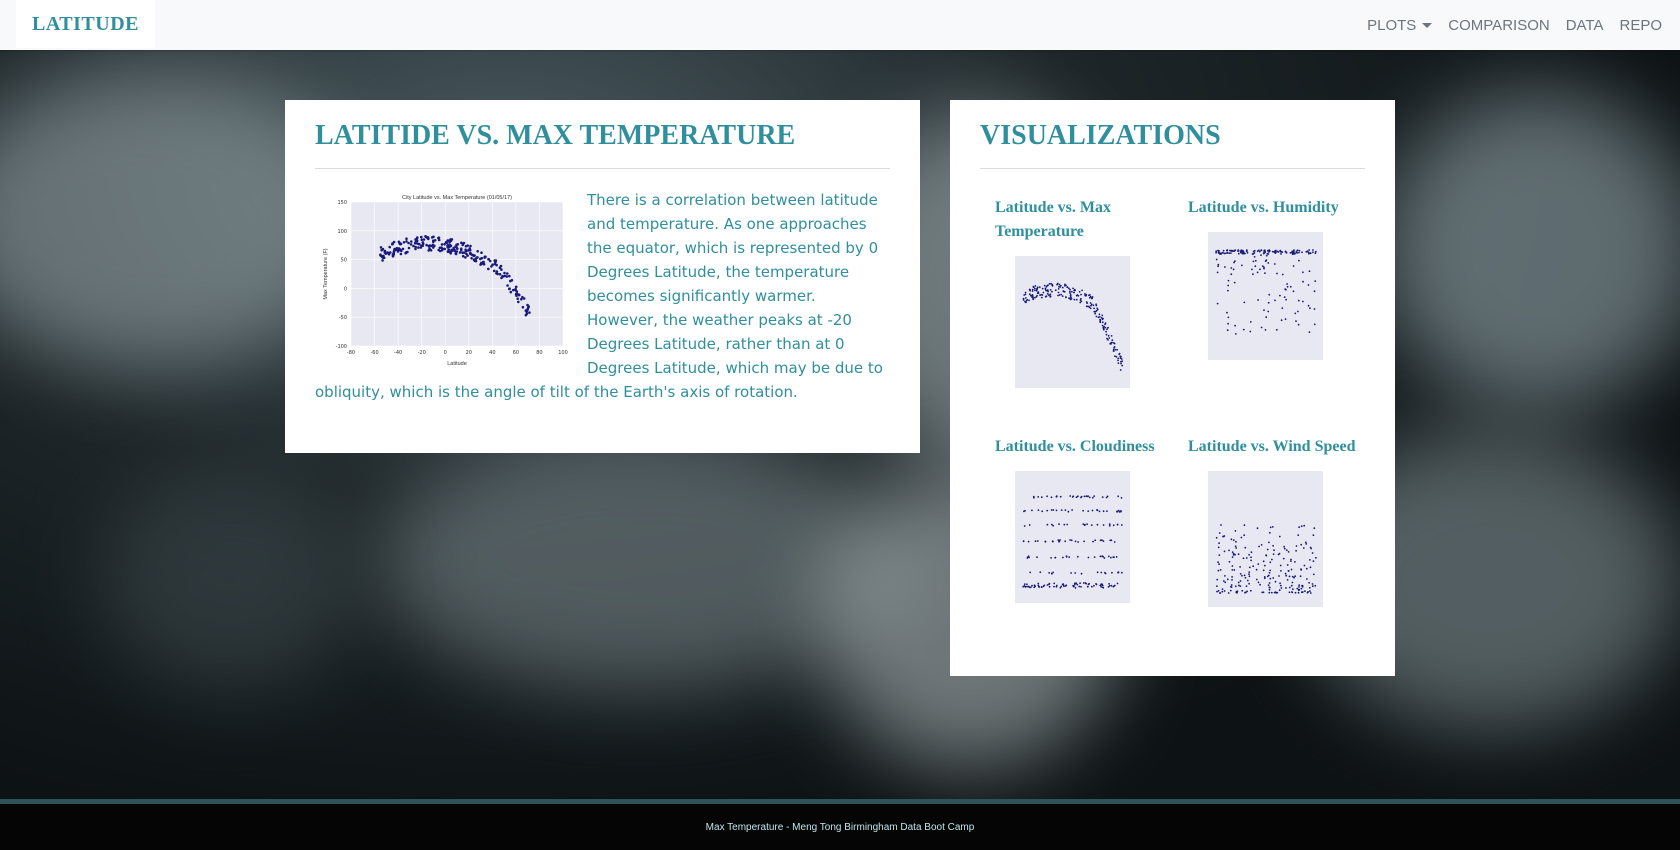 This screenshot has height=850, width=1680. What do you see at coordinates (1065, 325) in the screenshot?
I see `max-temperature-thumbnail` at bounding box center [1065, 325].